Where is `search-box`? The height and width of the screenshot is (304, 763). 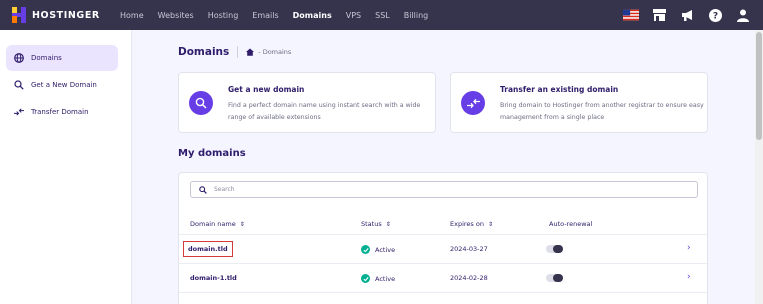
search-box is located at coordinates (444, 189).